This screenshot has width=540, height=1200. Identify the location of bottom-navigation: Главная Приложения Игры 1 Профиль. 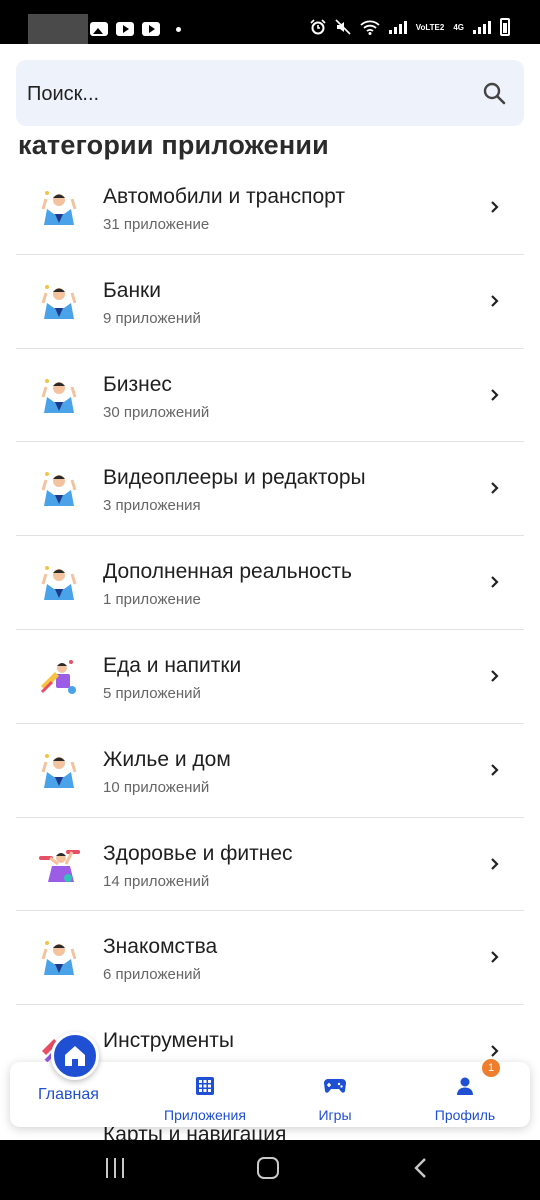
(270, 1079).